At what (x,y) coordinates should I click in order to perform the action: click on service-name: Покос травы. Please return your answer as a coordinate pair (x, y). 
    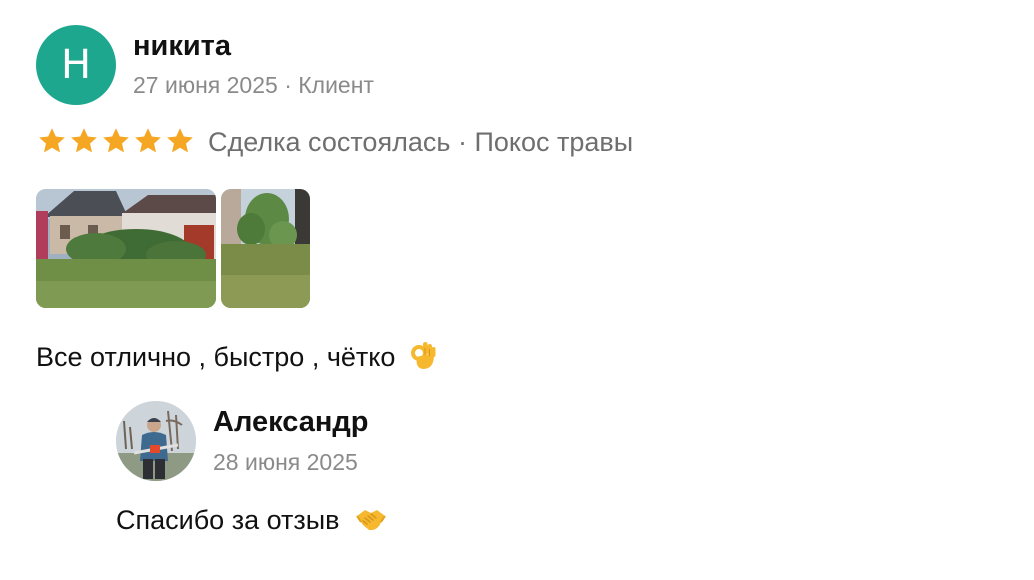
    Looking at the image, I should click on (554, 142).